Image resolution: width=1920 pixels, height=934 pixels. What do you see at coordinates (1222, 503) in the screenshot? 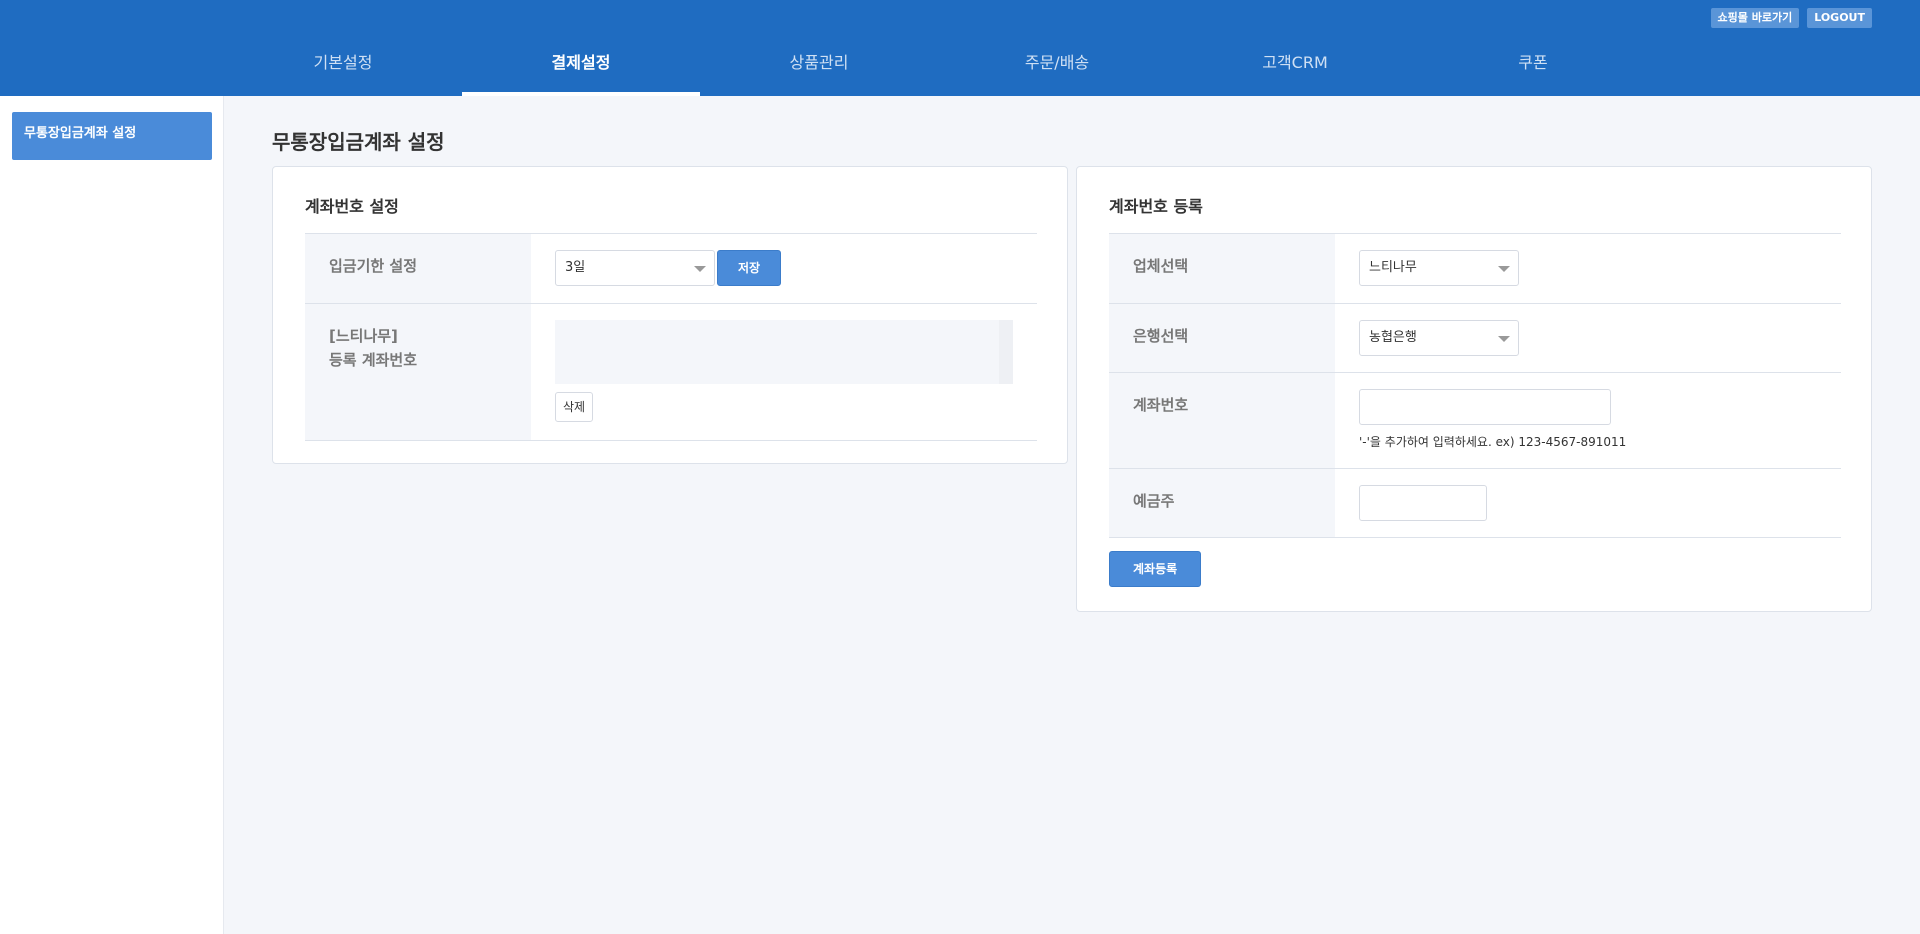
I see `account-holder-label: 예금주` at bounding box center [1222, 503].